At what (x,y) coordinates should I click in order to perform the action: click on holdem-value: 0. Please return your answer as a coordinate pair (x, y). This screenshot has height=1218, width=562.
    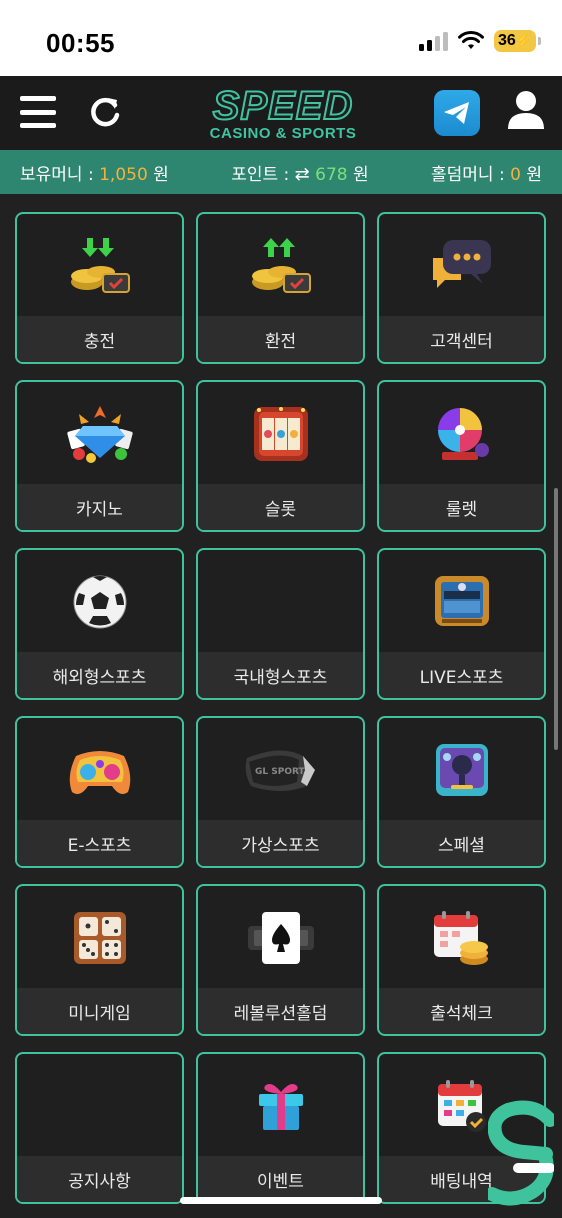
    Looking at the image, I should click on (515, 174).